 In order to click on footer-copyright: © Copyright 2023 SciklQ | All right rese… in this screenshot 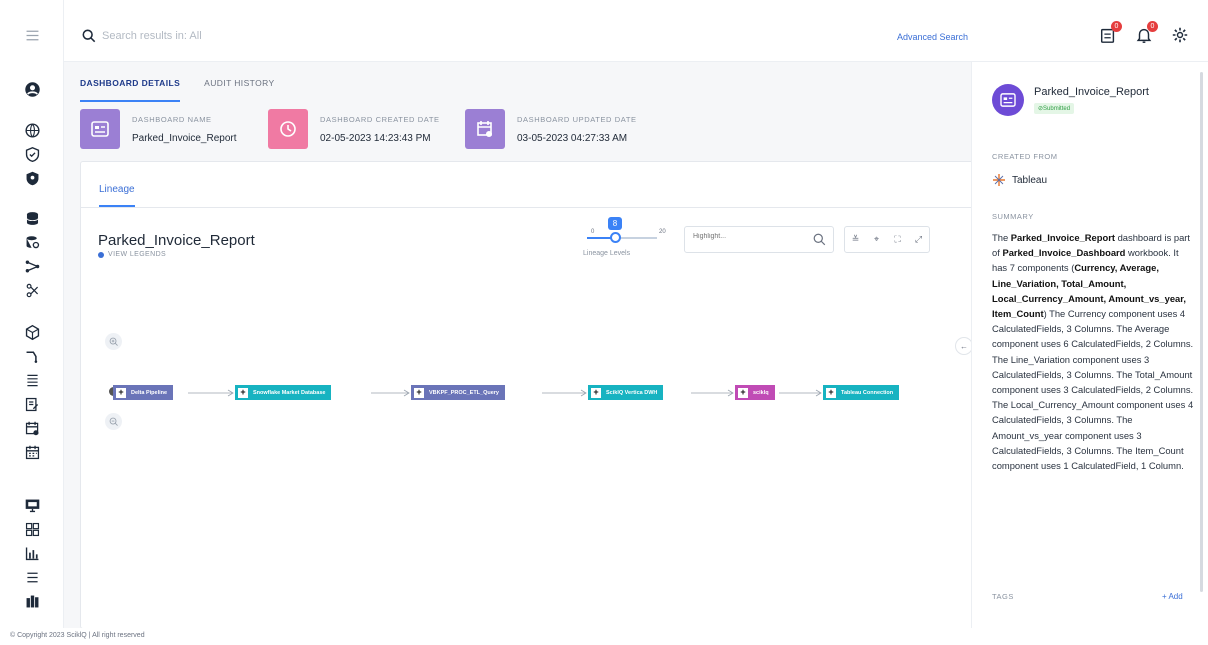, I will do `click(604, 636)`.